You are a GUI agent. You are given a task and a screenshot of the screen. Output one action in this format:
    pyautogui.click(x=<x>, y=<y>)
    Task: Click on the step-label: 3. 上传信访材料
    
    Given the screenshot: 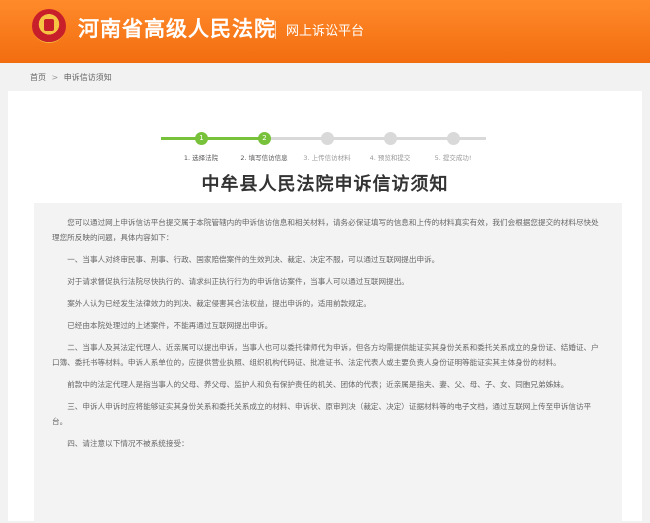 What is the action you would take?
    pyautogui.click(x=327, y=158)
    